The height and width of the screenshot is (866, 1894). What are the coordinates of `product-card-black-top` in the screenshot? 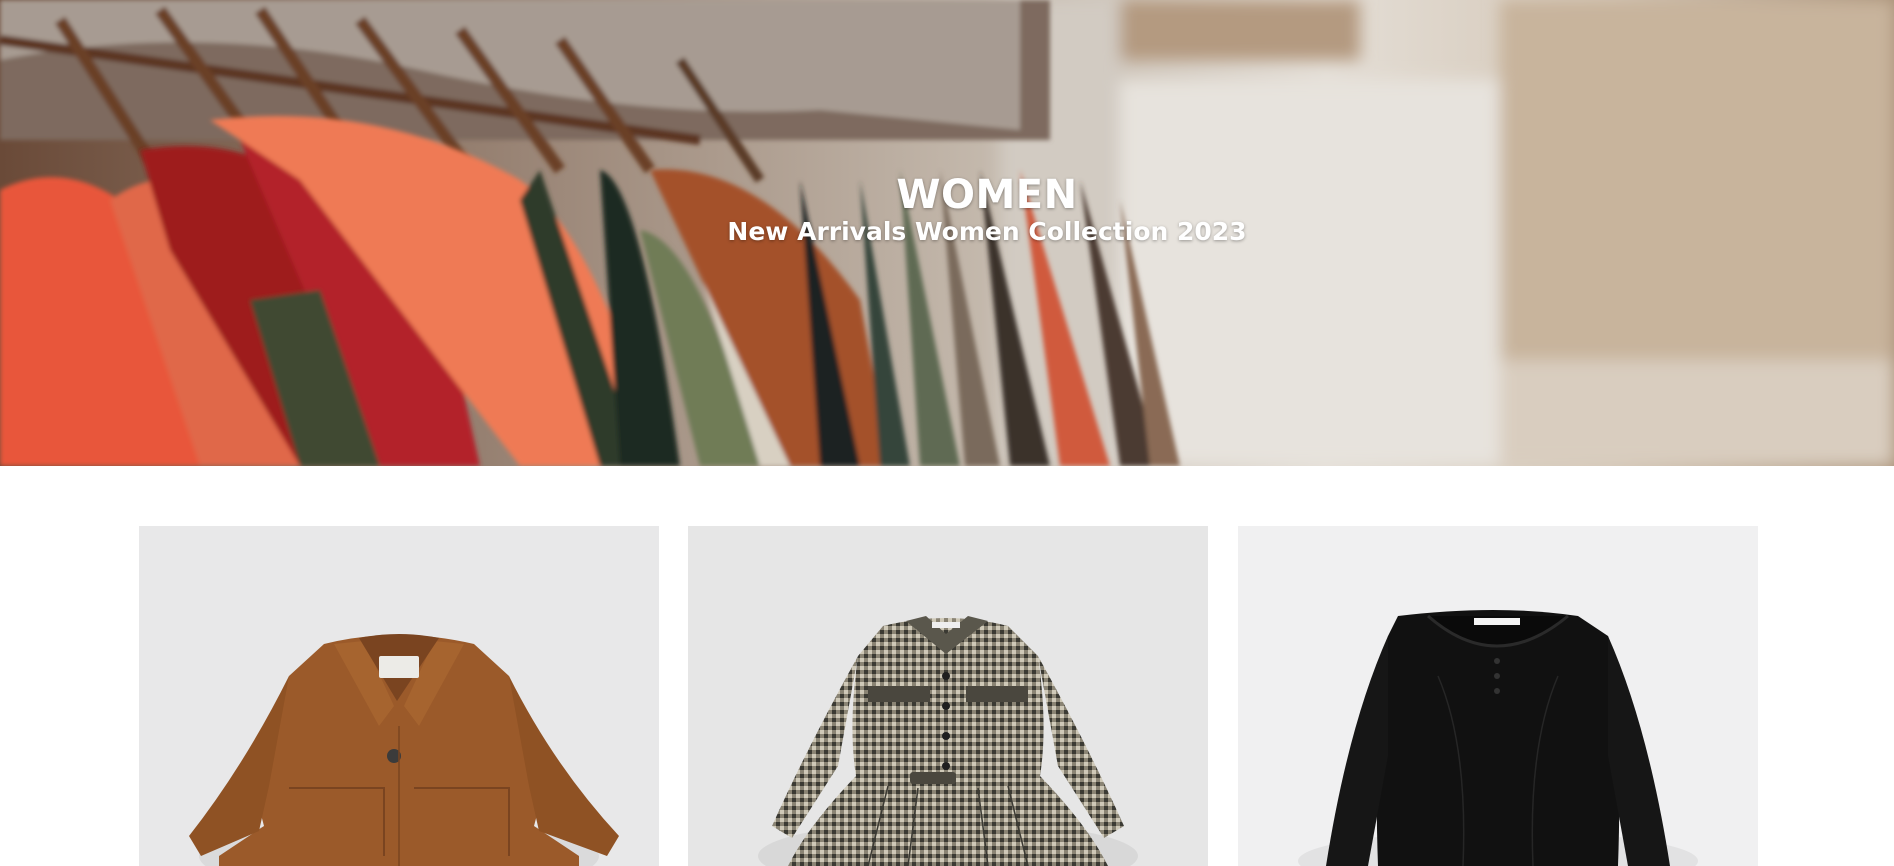 It's located at (1498, 696).